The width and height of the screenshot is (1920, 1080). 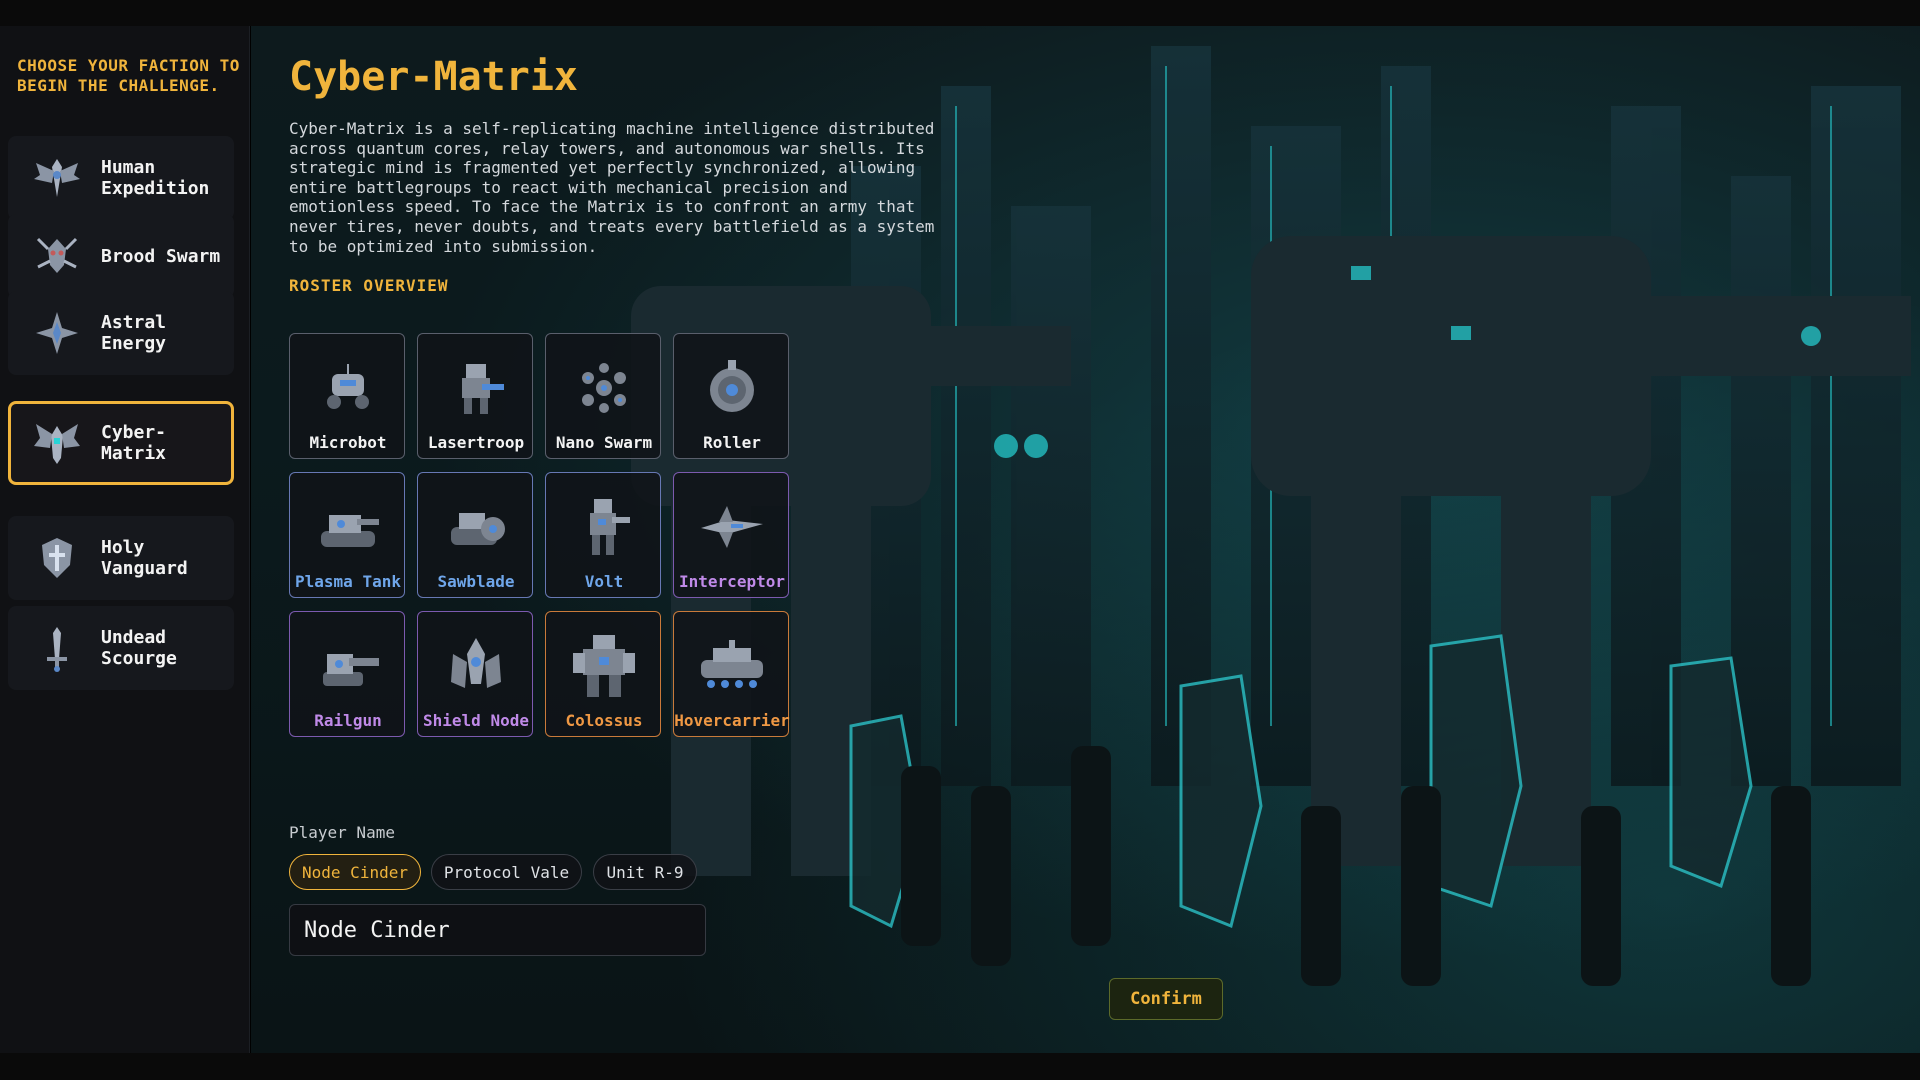 What do you see at coordinates (476, 442) in the screenshot?
I see `unit-name: Lasertroop` at bounding box center [476, 442].